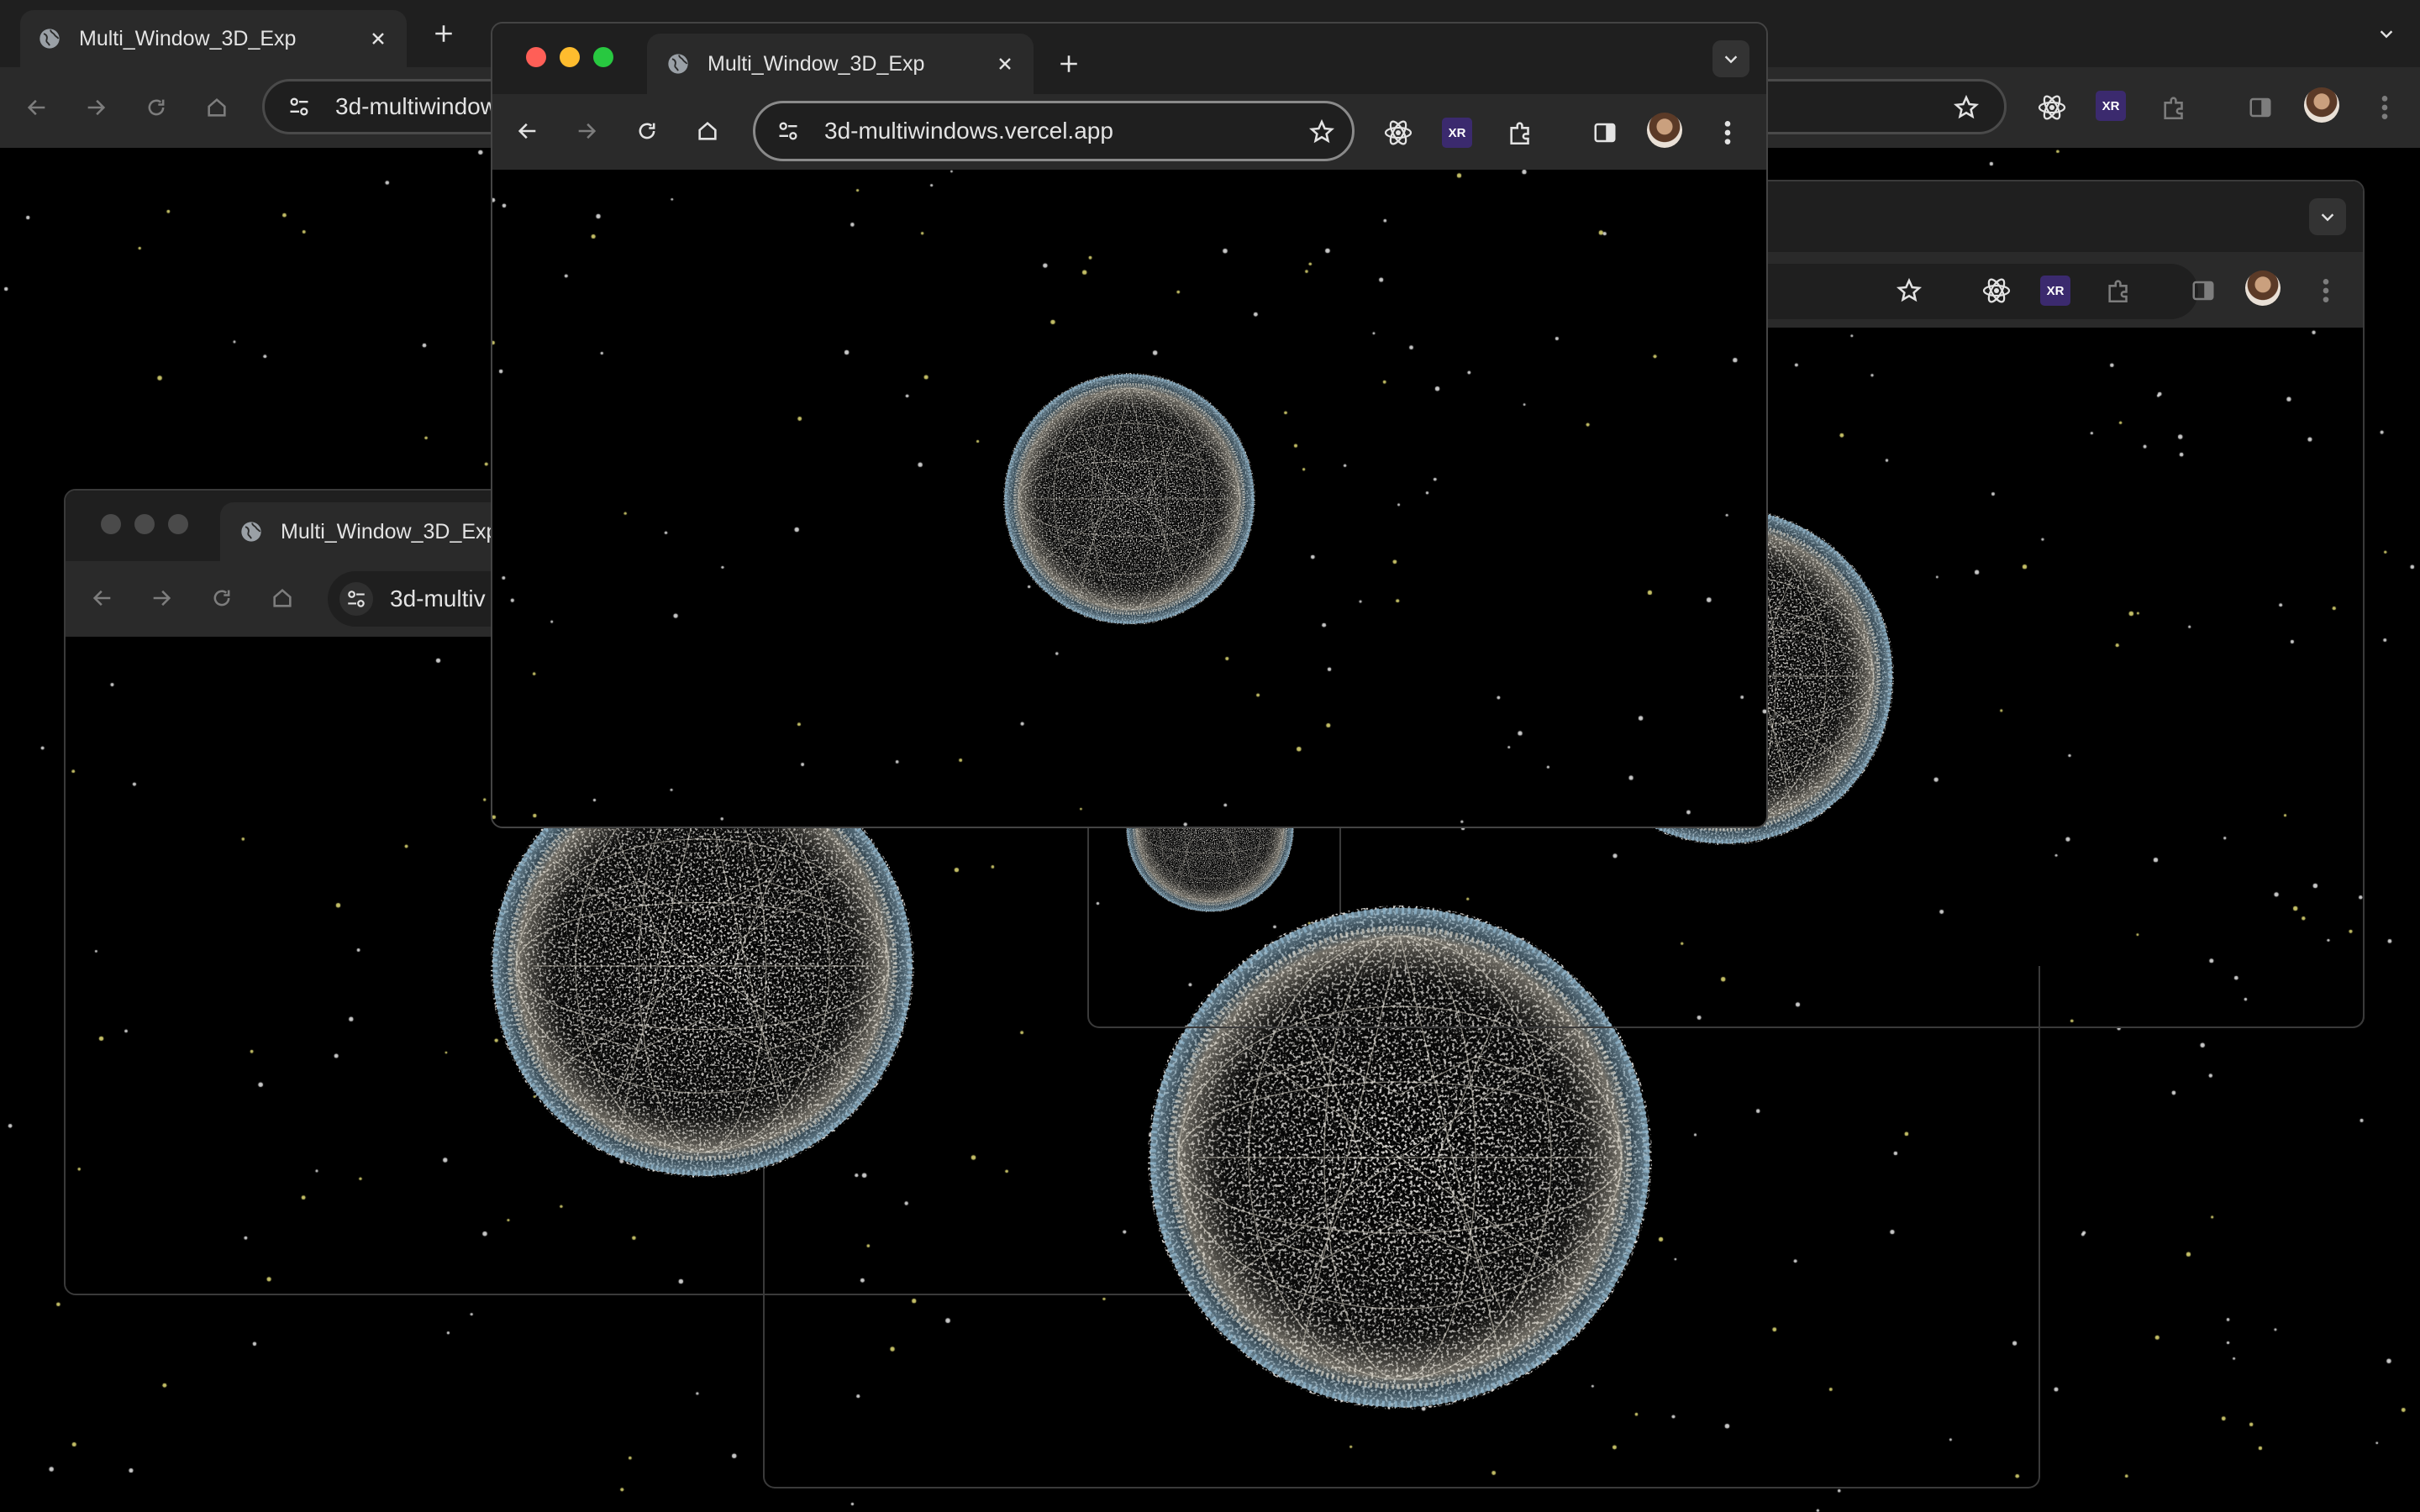  I want to click on url-text: 3d-multiwindow, so click(416, 106).